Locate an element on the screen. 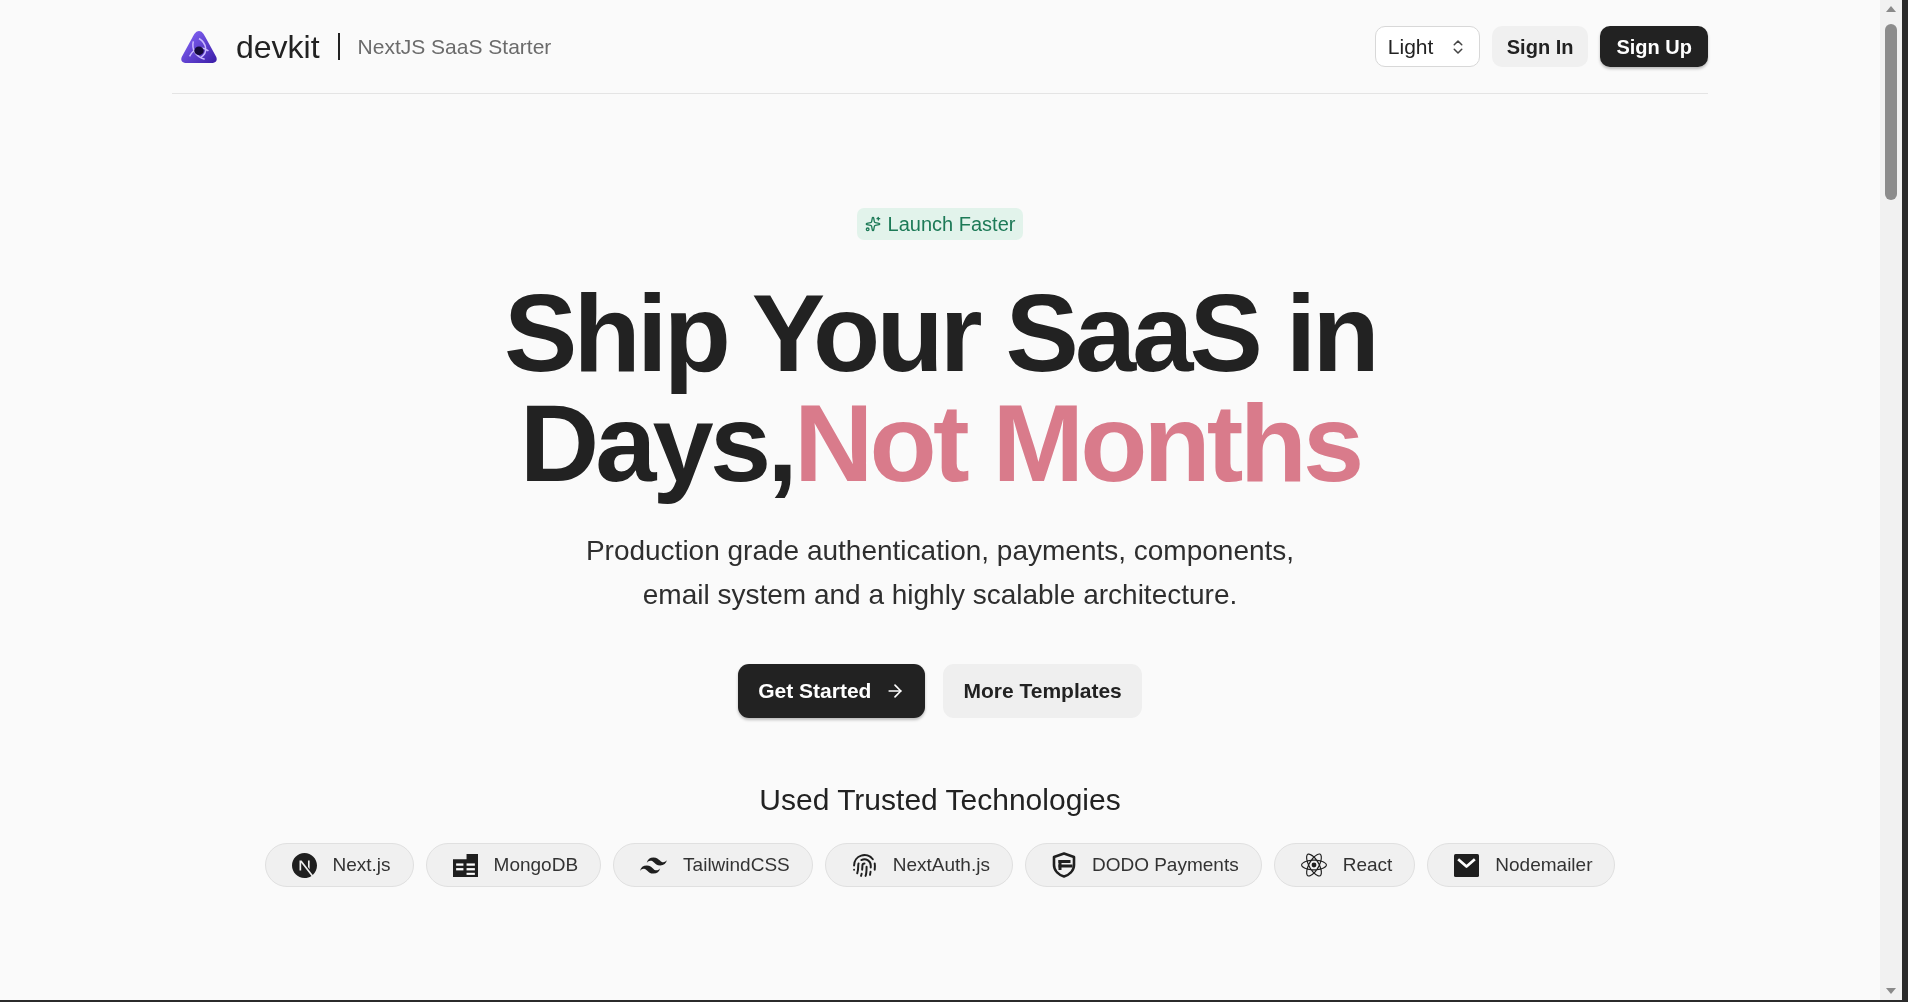 The image size is (1908, 1002). theme-select: Light is located at coordinates (1427, 46).